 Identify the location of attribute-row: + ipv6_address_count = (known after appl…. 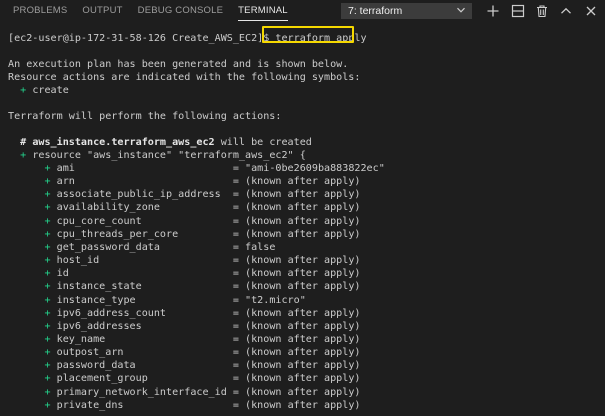
(202, 313).